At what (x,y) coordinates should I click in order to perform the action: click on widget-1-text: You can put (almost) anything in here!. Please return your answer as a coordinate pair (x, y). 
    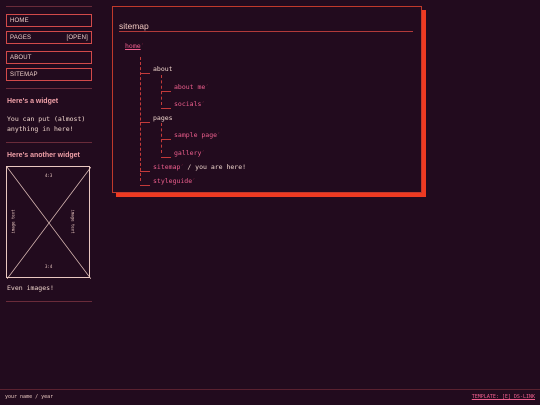
    Looking at the image, I should click on (46, 124).